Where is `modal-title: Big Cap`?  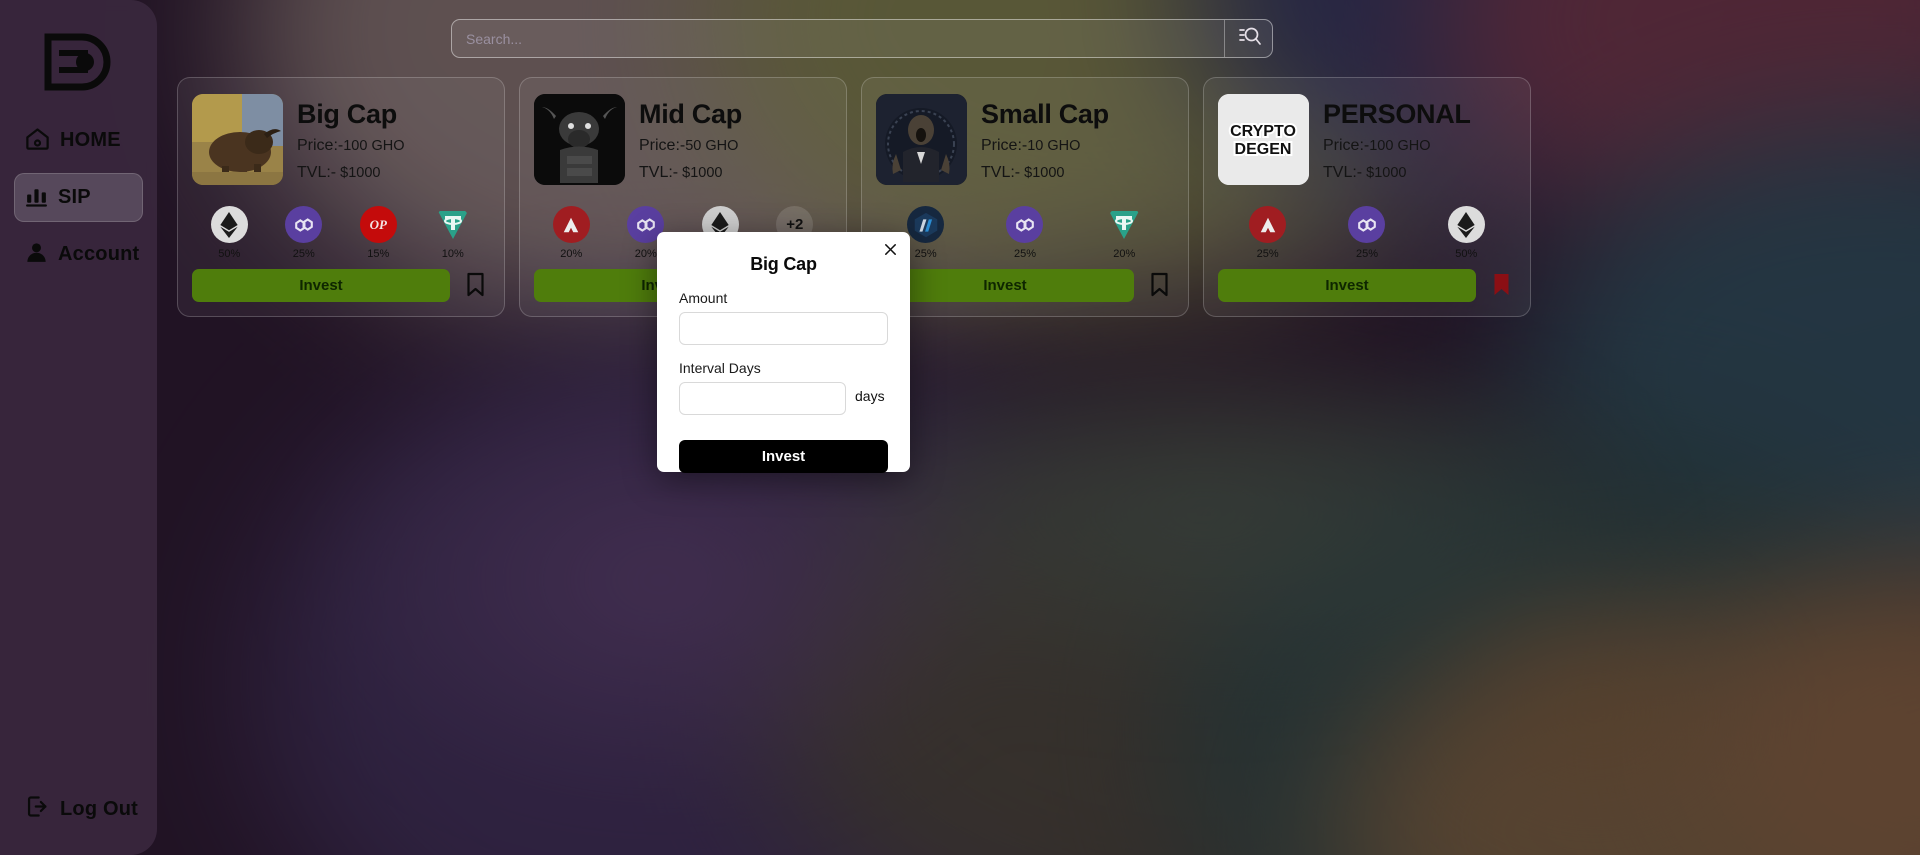
modal-title: Big Cap is located at coordinates (783, 264).